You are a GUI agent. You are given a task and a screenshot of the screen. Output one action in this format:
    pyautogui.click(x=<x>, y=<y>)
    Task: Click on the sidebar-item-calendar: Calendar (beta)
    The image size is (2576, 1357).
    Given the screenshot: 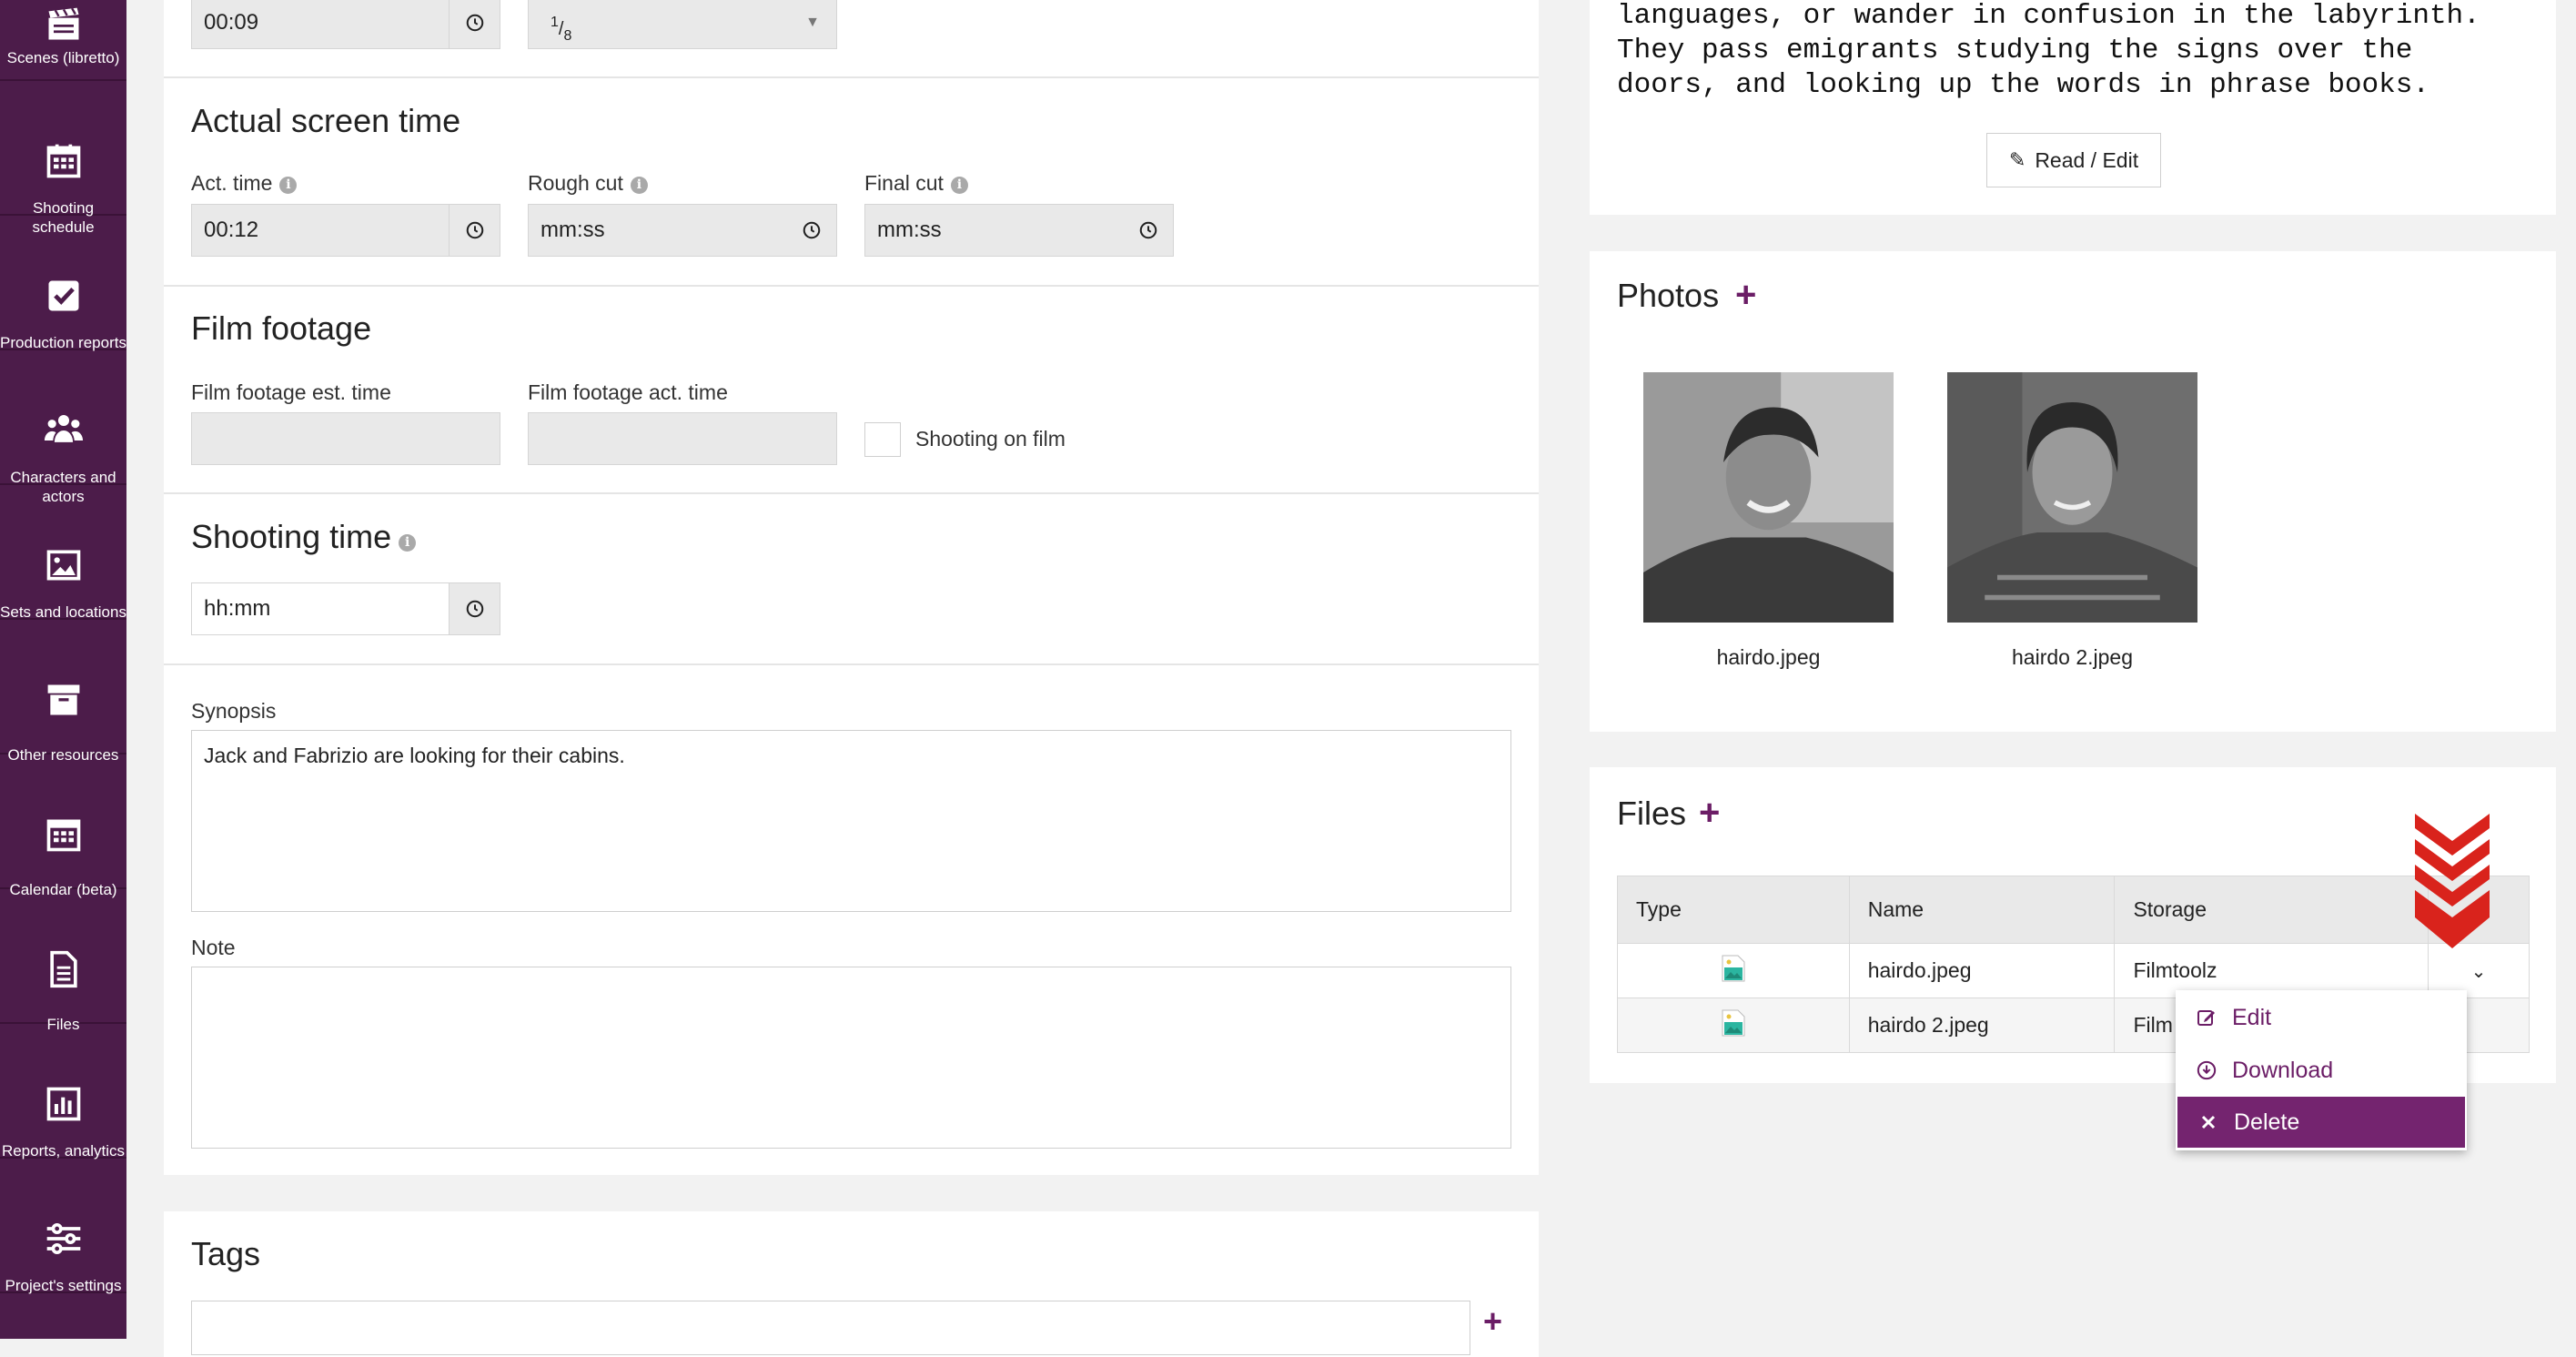 What is the action you would take?
    pyautogui.click(x=63, y=826)
    